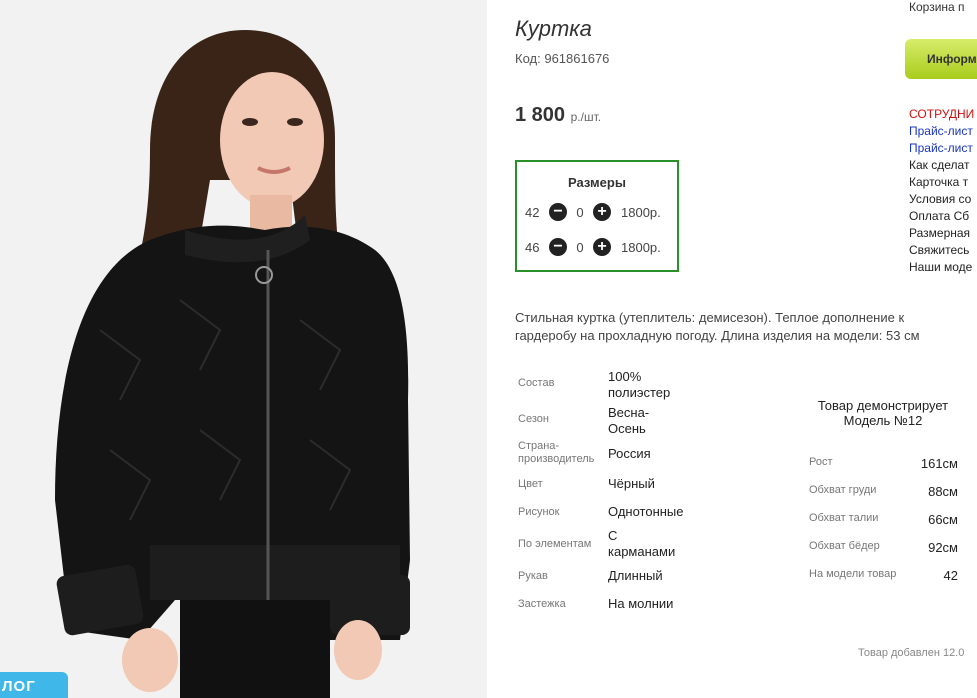 This screenshot has height=698, width=977. What do you see at coordinates (540, 115) in the screenshot?
I see `price-value: 1 800` at bounding box center [540, 115].